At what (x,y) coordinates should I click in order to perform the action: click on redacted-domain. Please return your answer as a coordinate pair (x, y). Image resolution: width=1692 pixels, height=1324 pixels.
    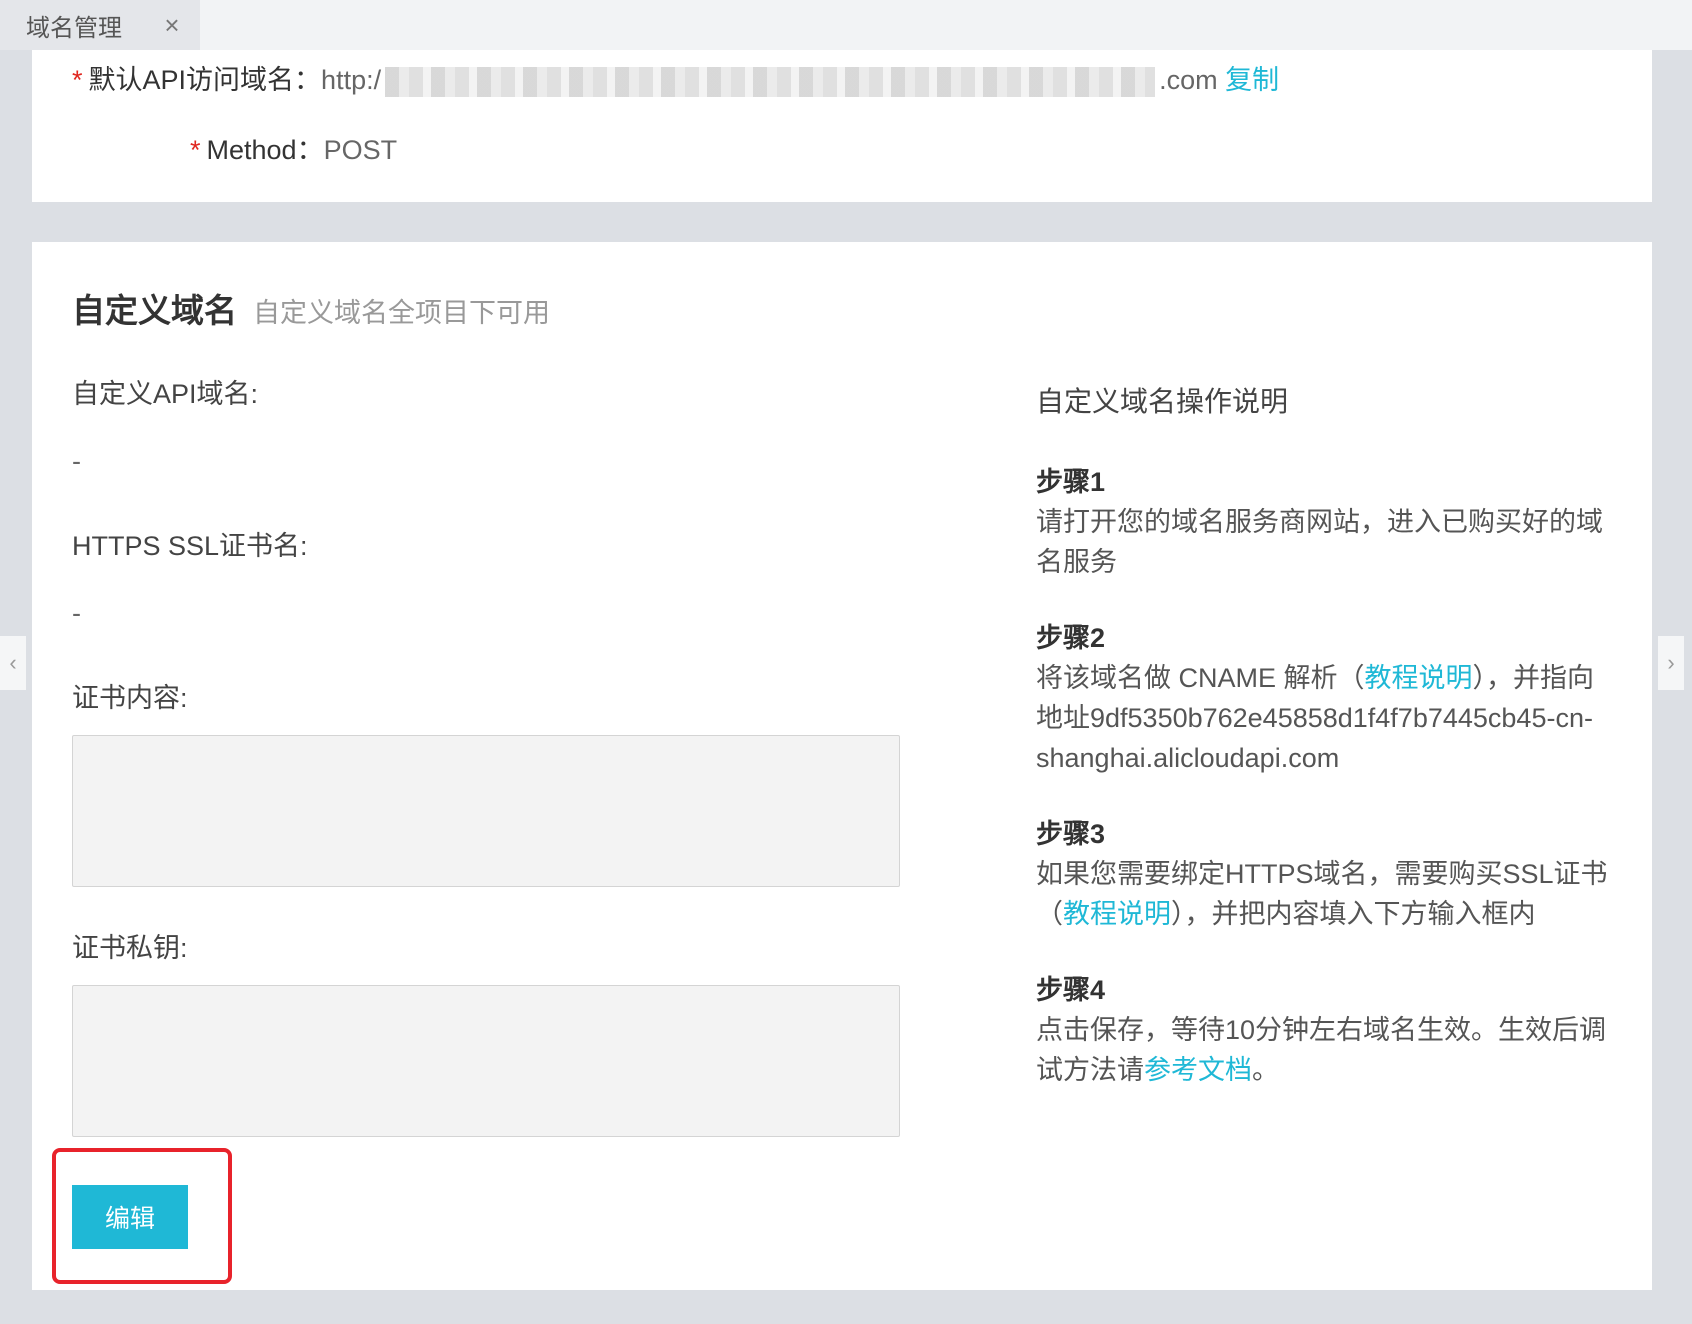
    Looking at the image, I should click on (770, 81).